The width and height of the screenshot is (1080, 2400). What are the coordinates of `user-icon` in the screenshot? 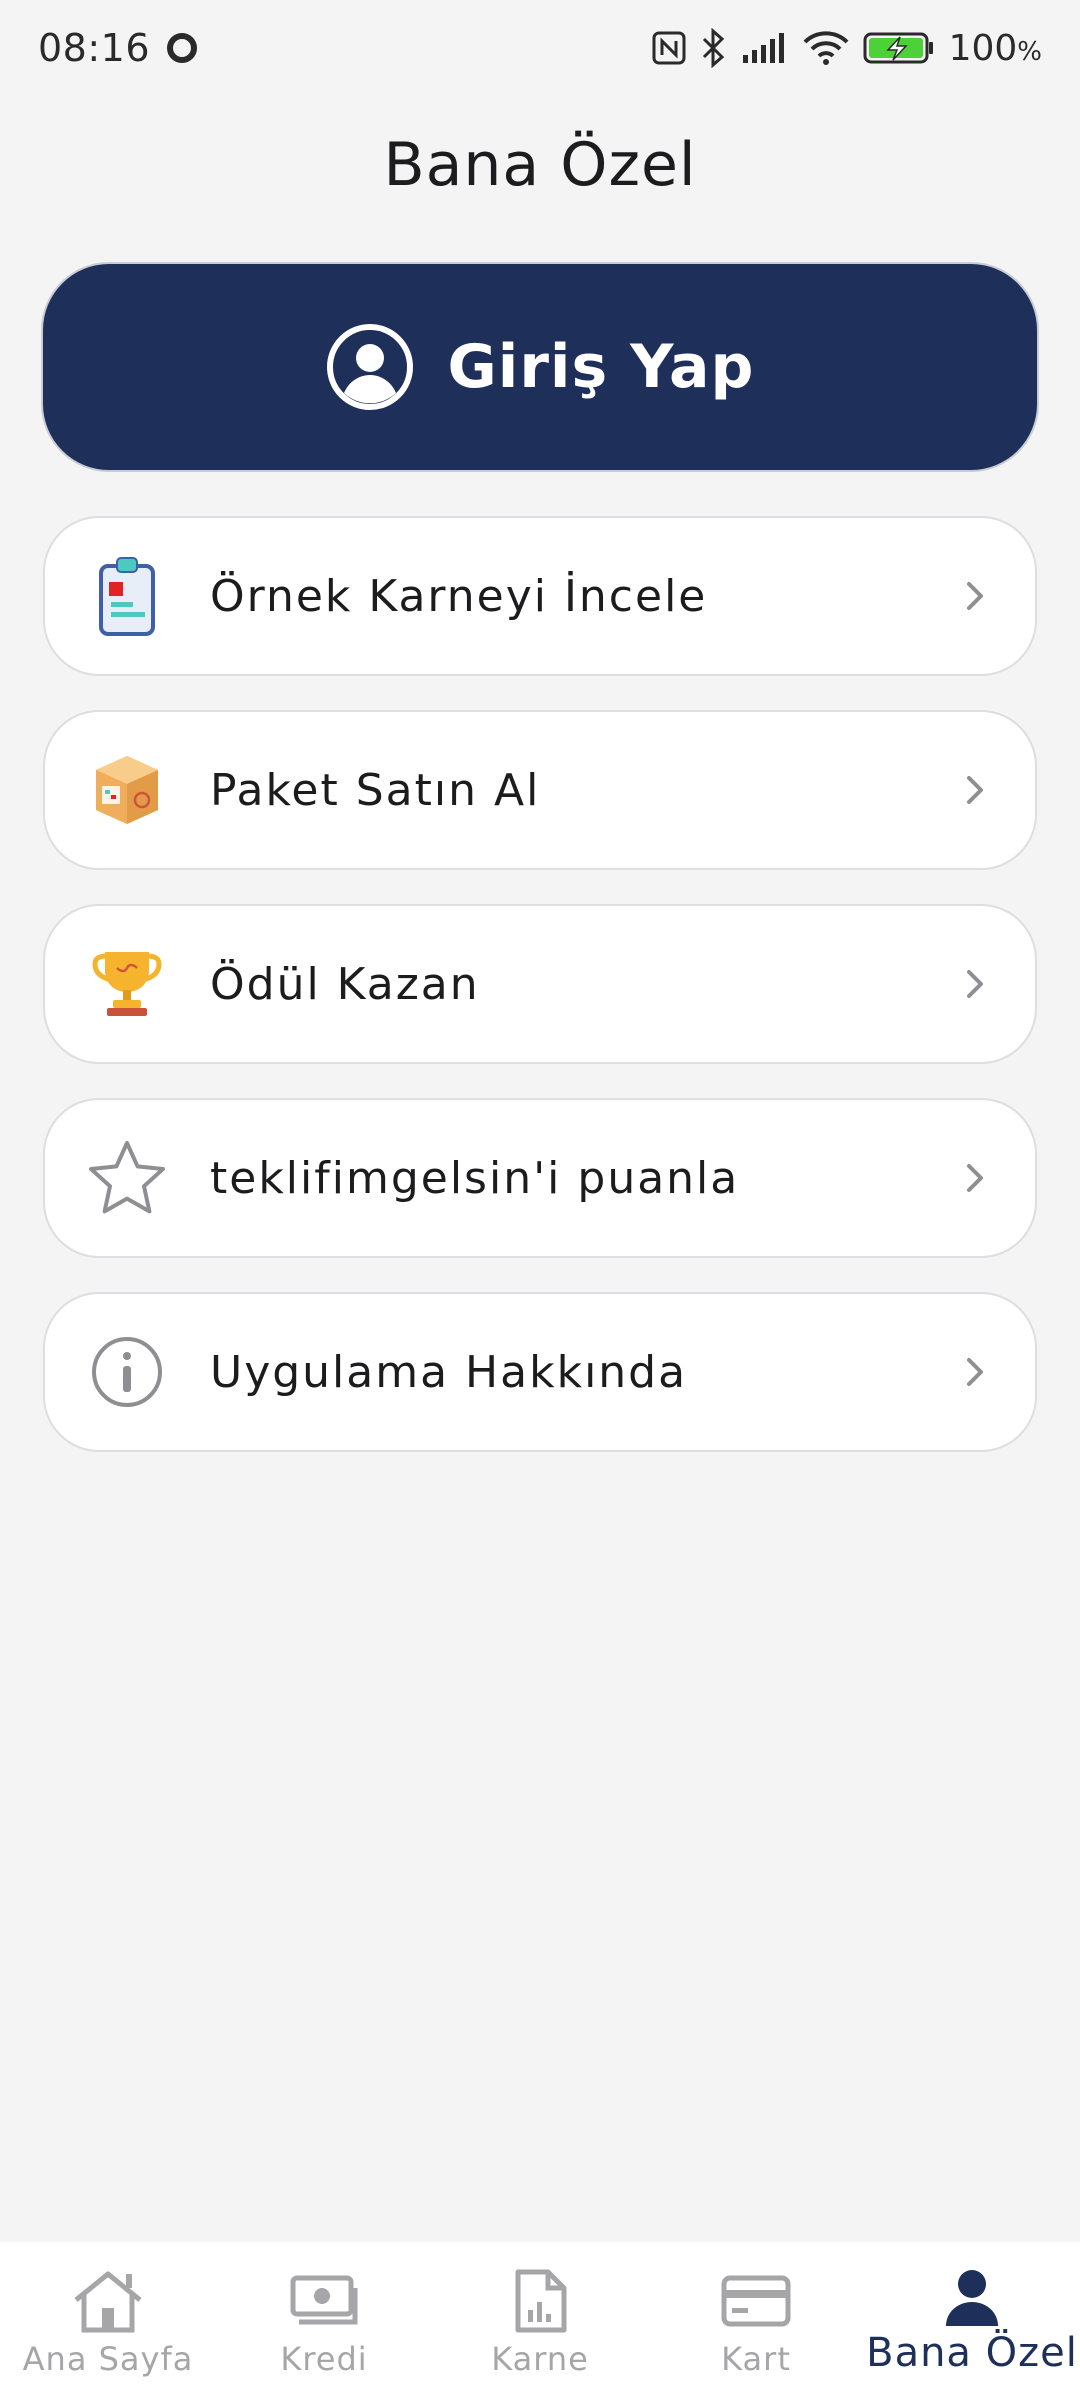 It's located at (972, 2298).